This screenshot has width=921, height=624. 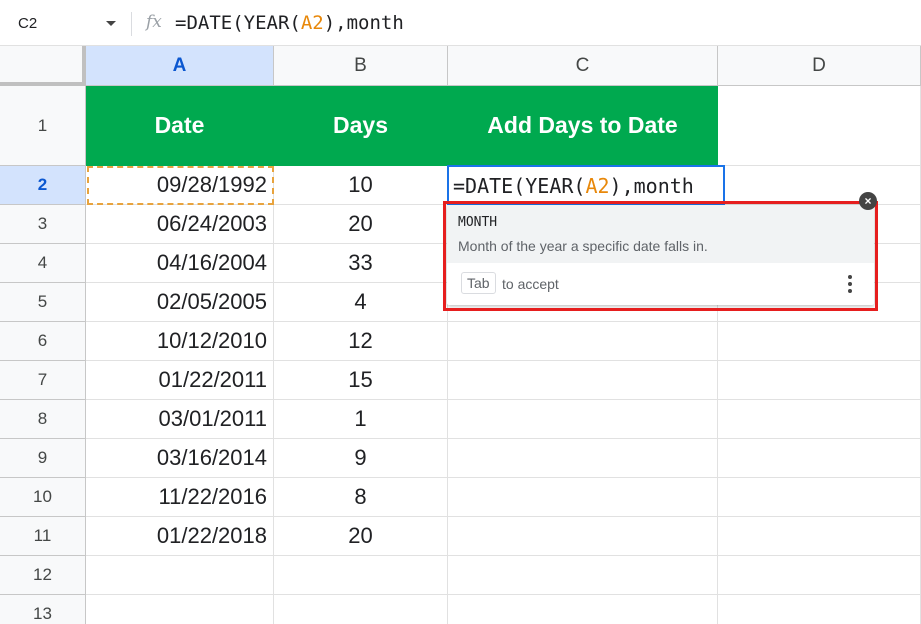 What do you see at coordinates (43, 380) in the screenshot?
I see `row-header-7: 7` at bounding box center [43, 380].